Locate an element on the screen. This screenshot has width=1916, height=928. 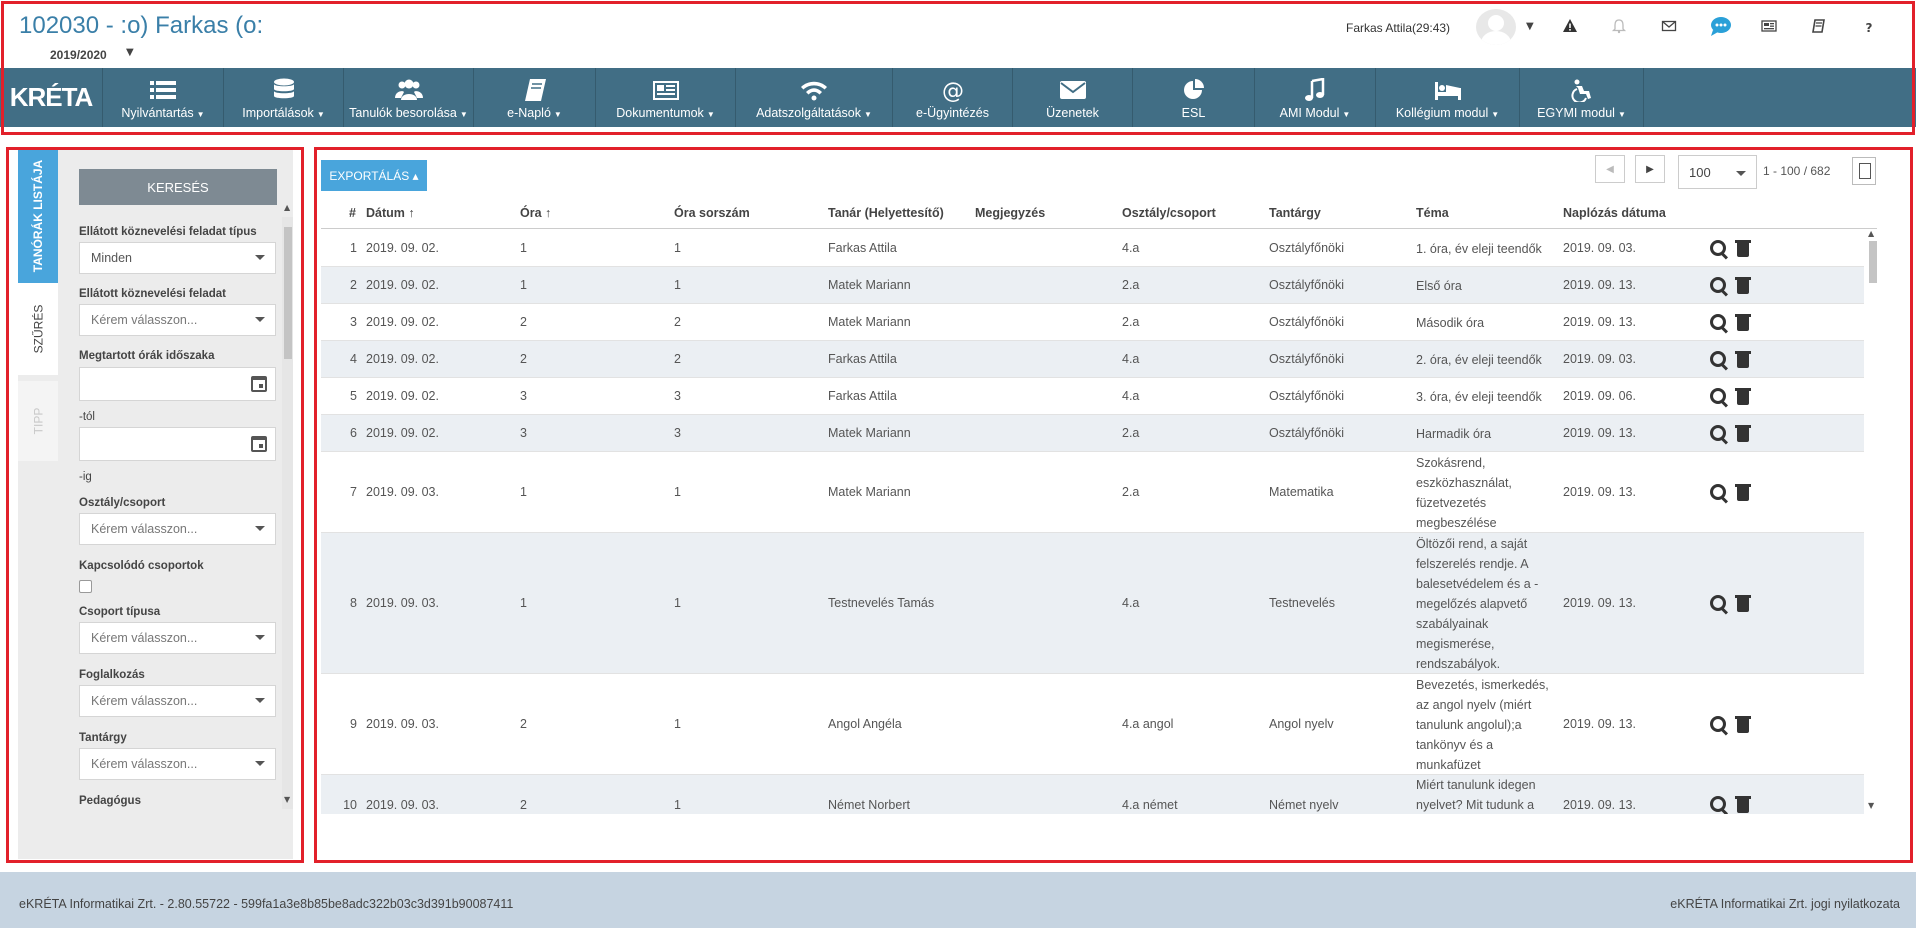
bell-icon is located at coordinates (1619, 28).